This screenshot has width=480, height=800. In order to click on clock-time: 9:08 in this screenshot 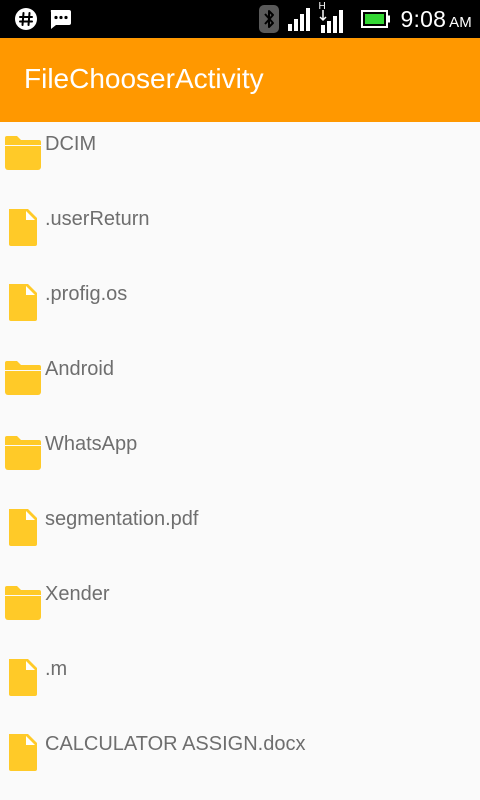, I will do `click(423, 18)`.